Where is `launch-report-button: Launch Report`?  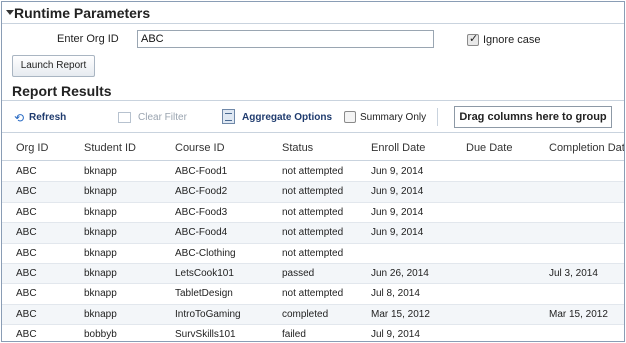 launch-report-button: Launch Report is located at coordinates (53, 66).